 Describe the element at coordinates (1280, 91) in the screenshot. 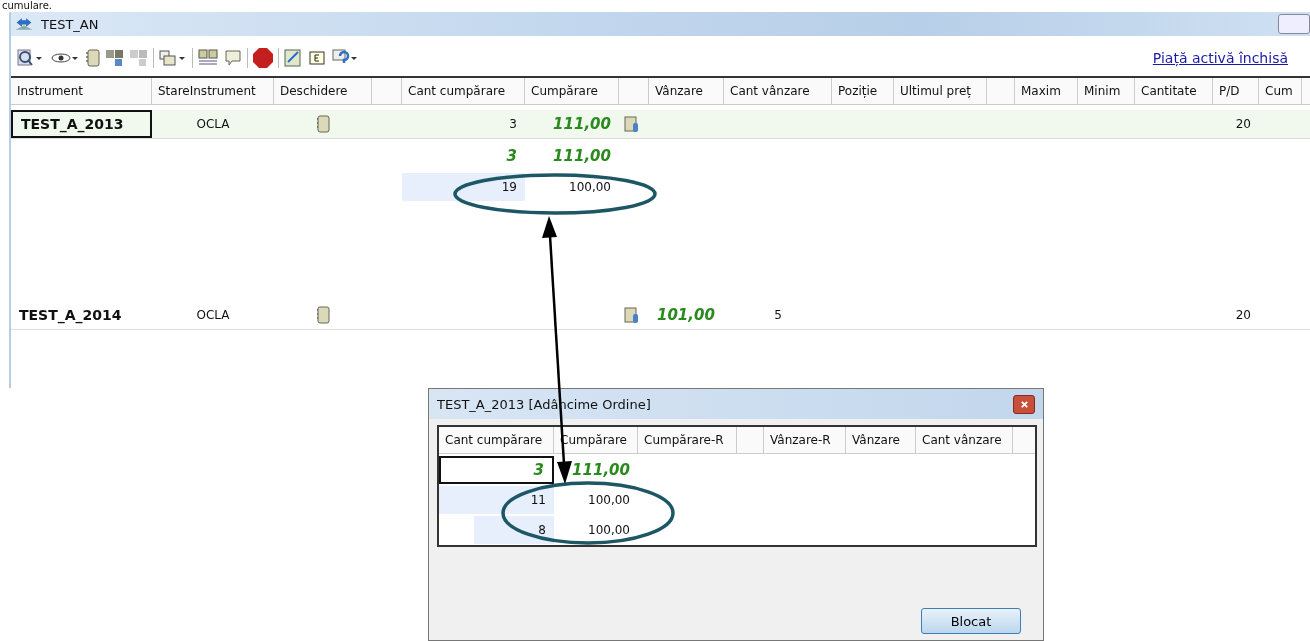

I see `column-header: Cum` at that location.